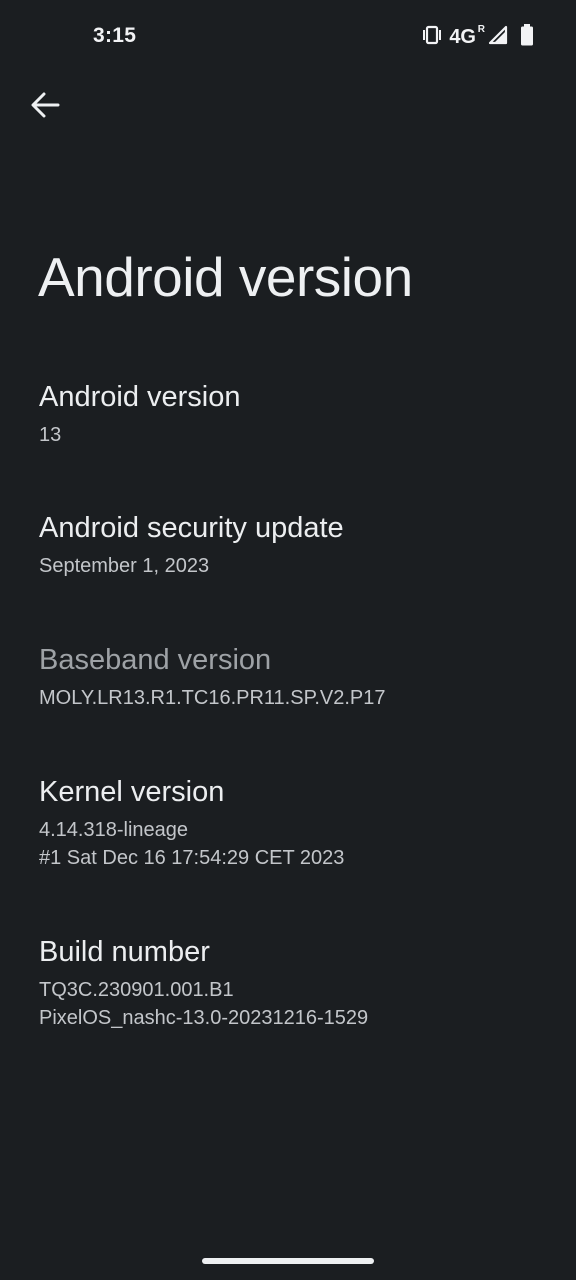  I want to click on summary-line: TQ3C.230901.001.B1, so click(136, 990).